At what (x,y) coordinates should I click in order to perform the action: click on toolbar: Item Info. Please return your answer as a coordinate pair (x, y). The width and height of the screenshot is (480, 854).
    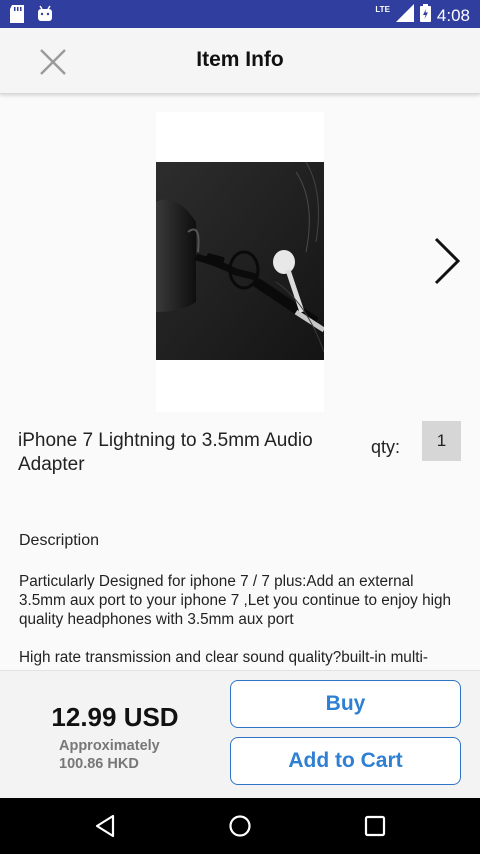
    Looking at the image, I should click on (240, 61).